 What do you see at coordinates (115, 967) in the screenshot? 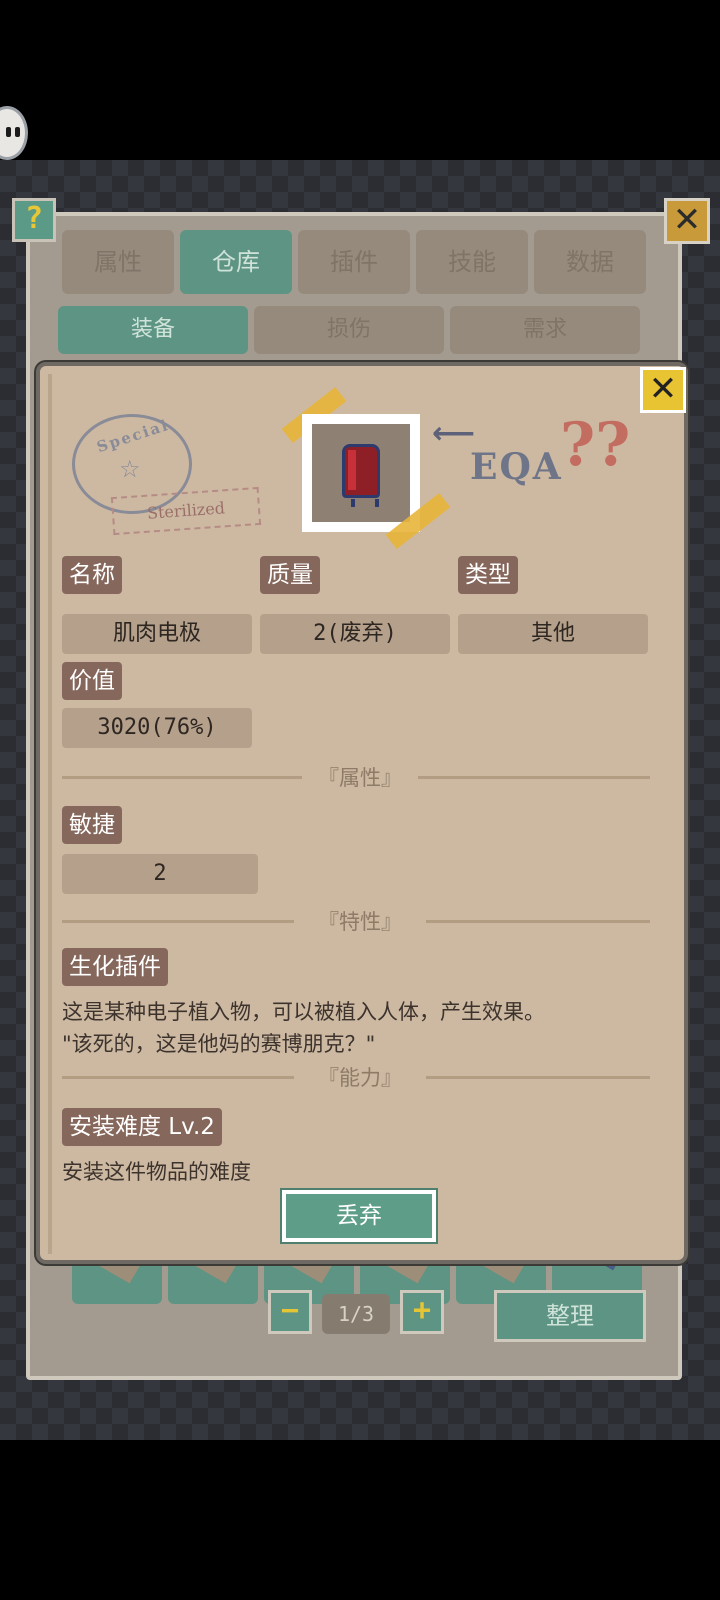
I see `bio-plugin-label: 生化插件` at bounding box center [115, 967].